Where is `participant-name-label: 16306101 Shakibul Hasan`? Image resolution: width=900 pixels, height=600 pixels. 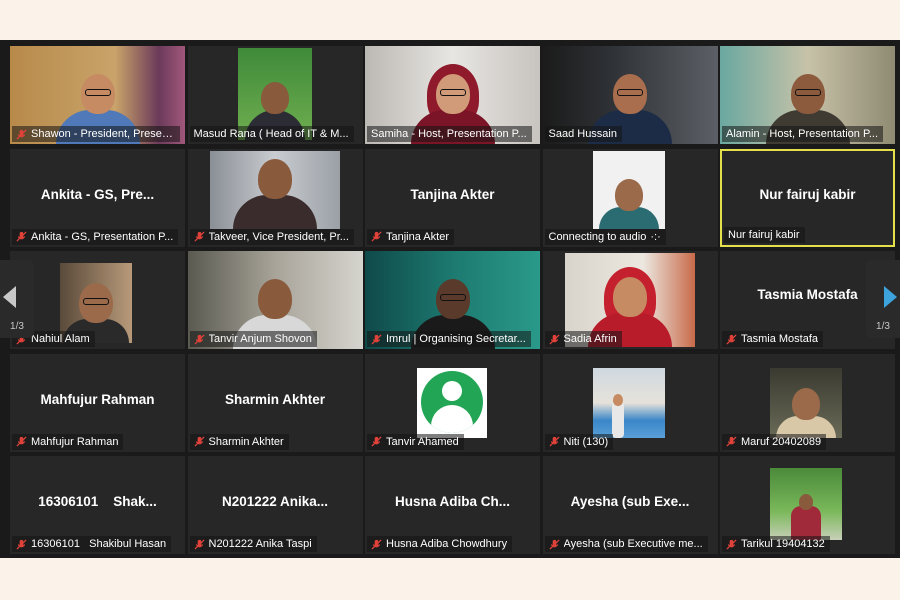 participant-name-label: 16306101 Shakibul Hasan is located at coordinates (92, 544).